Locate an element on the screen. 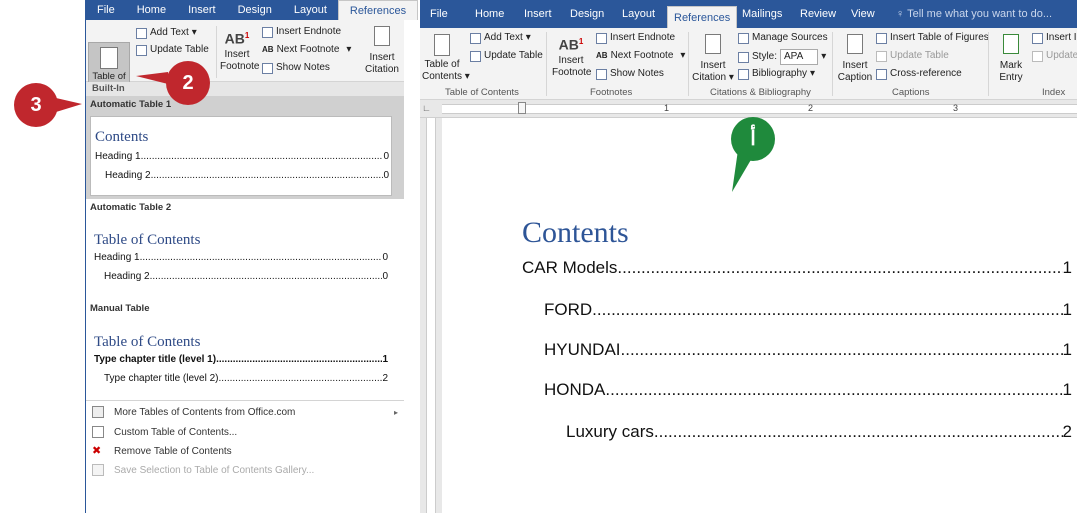  insert-index-button: Insert In is located at coordinates (1054, 38).